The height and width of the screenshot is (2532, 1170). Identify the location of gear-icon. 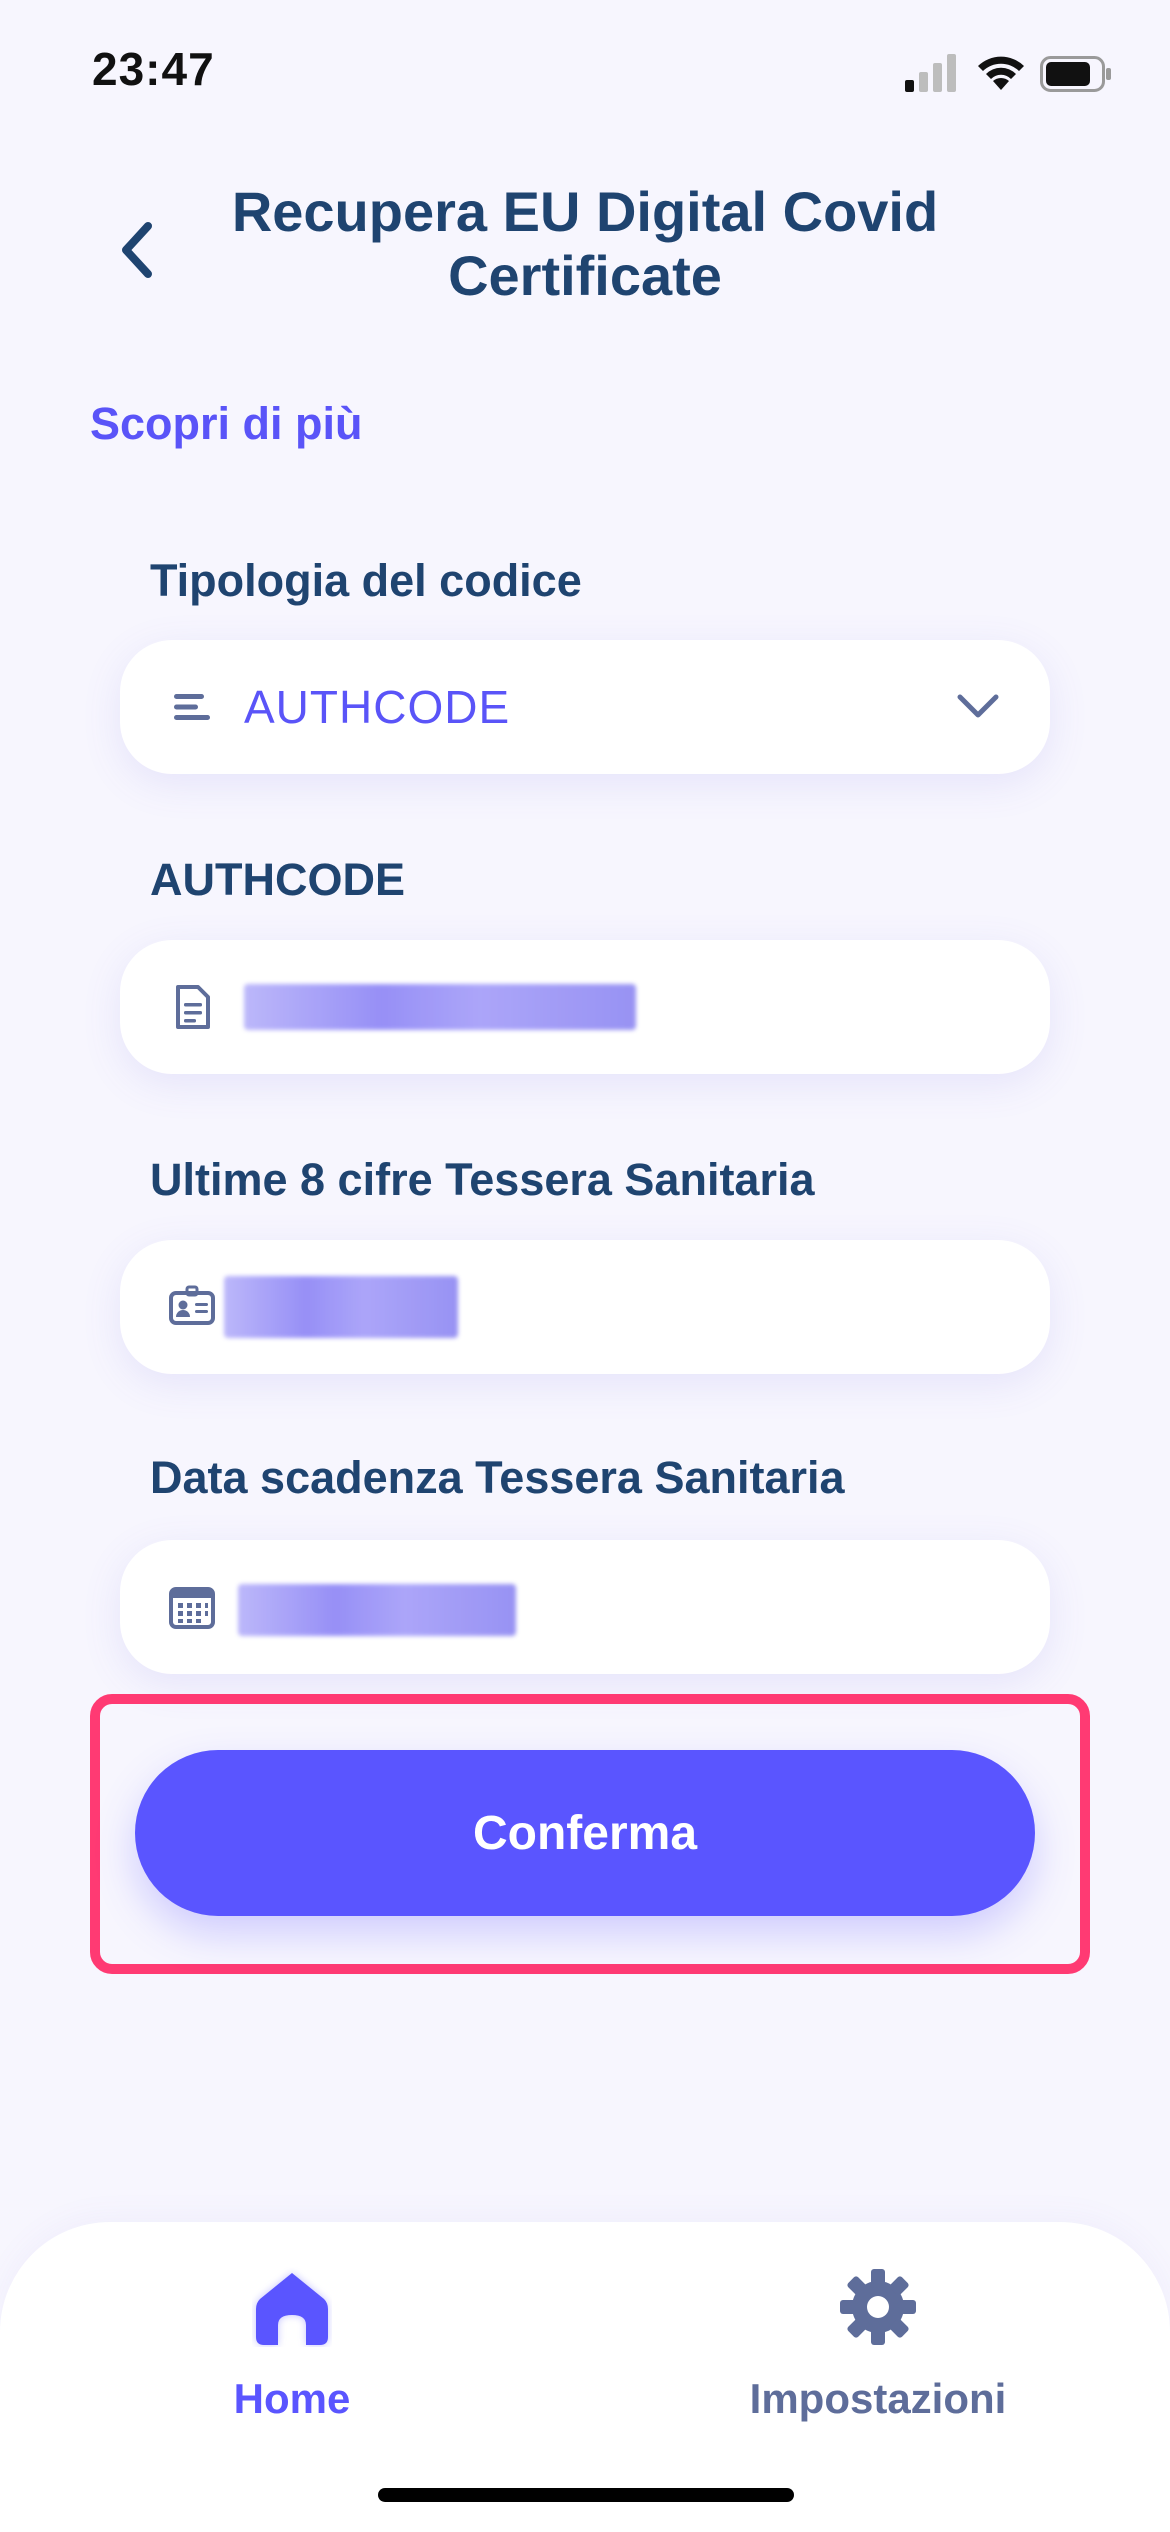
(878, 2307).